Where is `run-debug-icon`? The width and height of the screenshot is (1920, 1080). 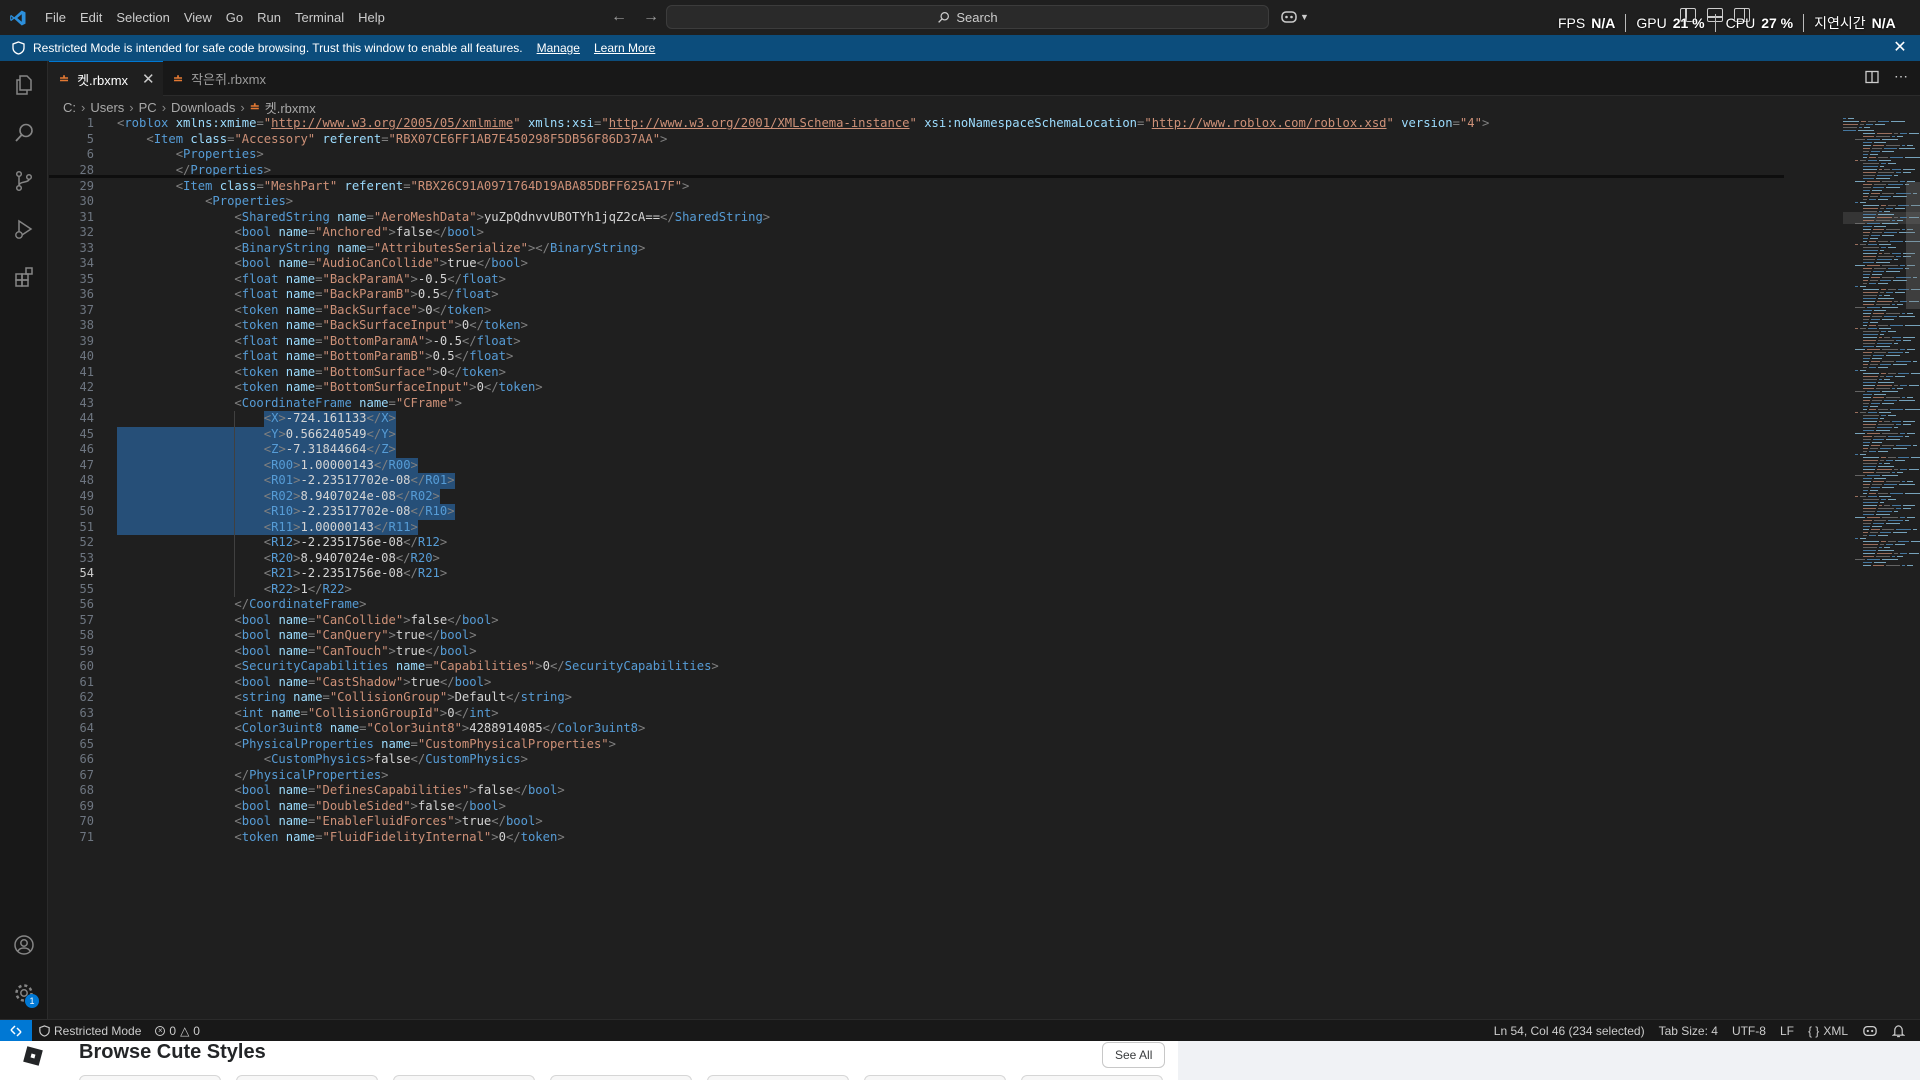
run-debug-icon is located at coordinates (24, 229).